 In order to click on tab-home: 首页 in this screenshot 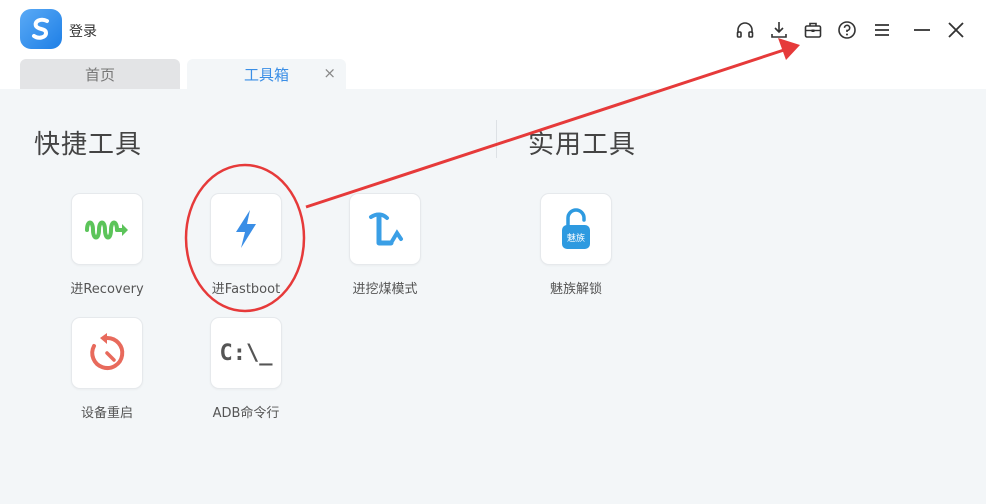, I will do `click(100, 74)`.